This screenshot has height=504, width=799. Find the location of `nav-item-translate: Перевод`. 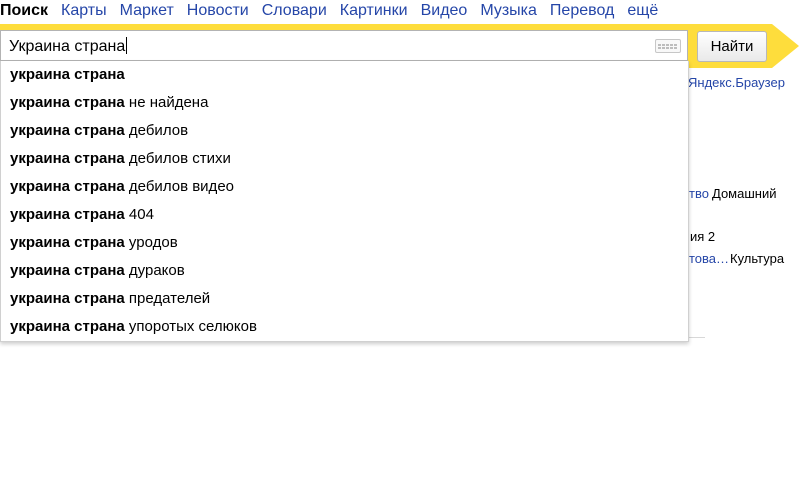

nav-item-translate: Перевод is located at coordinates (582, 11).